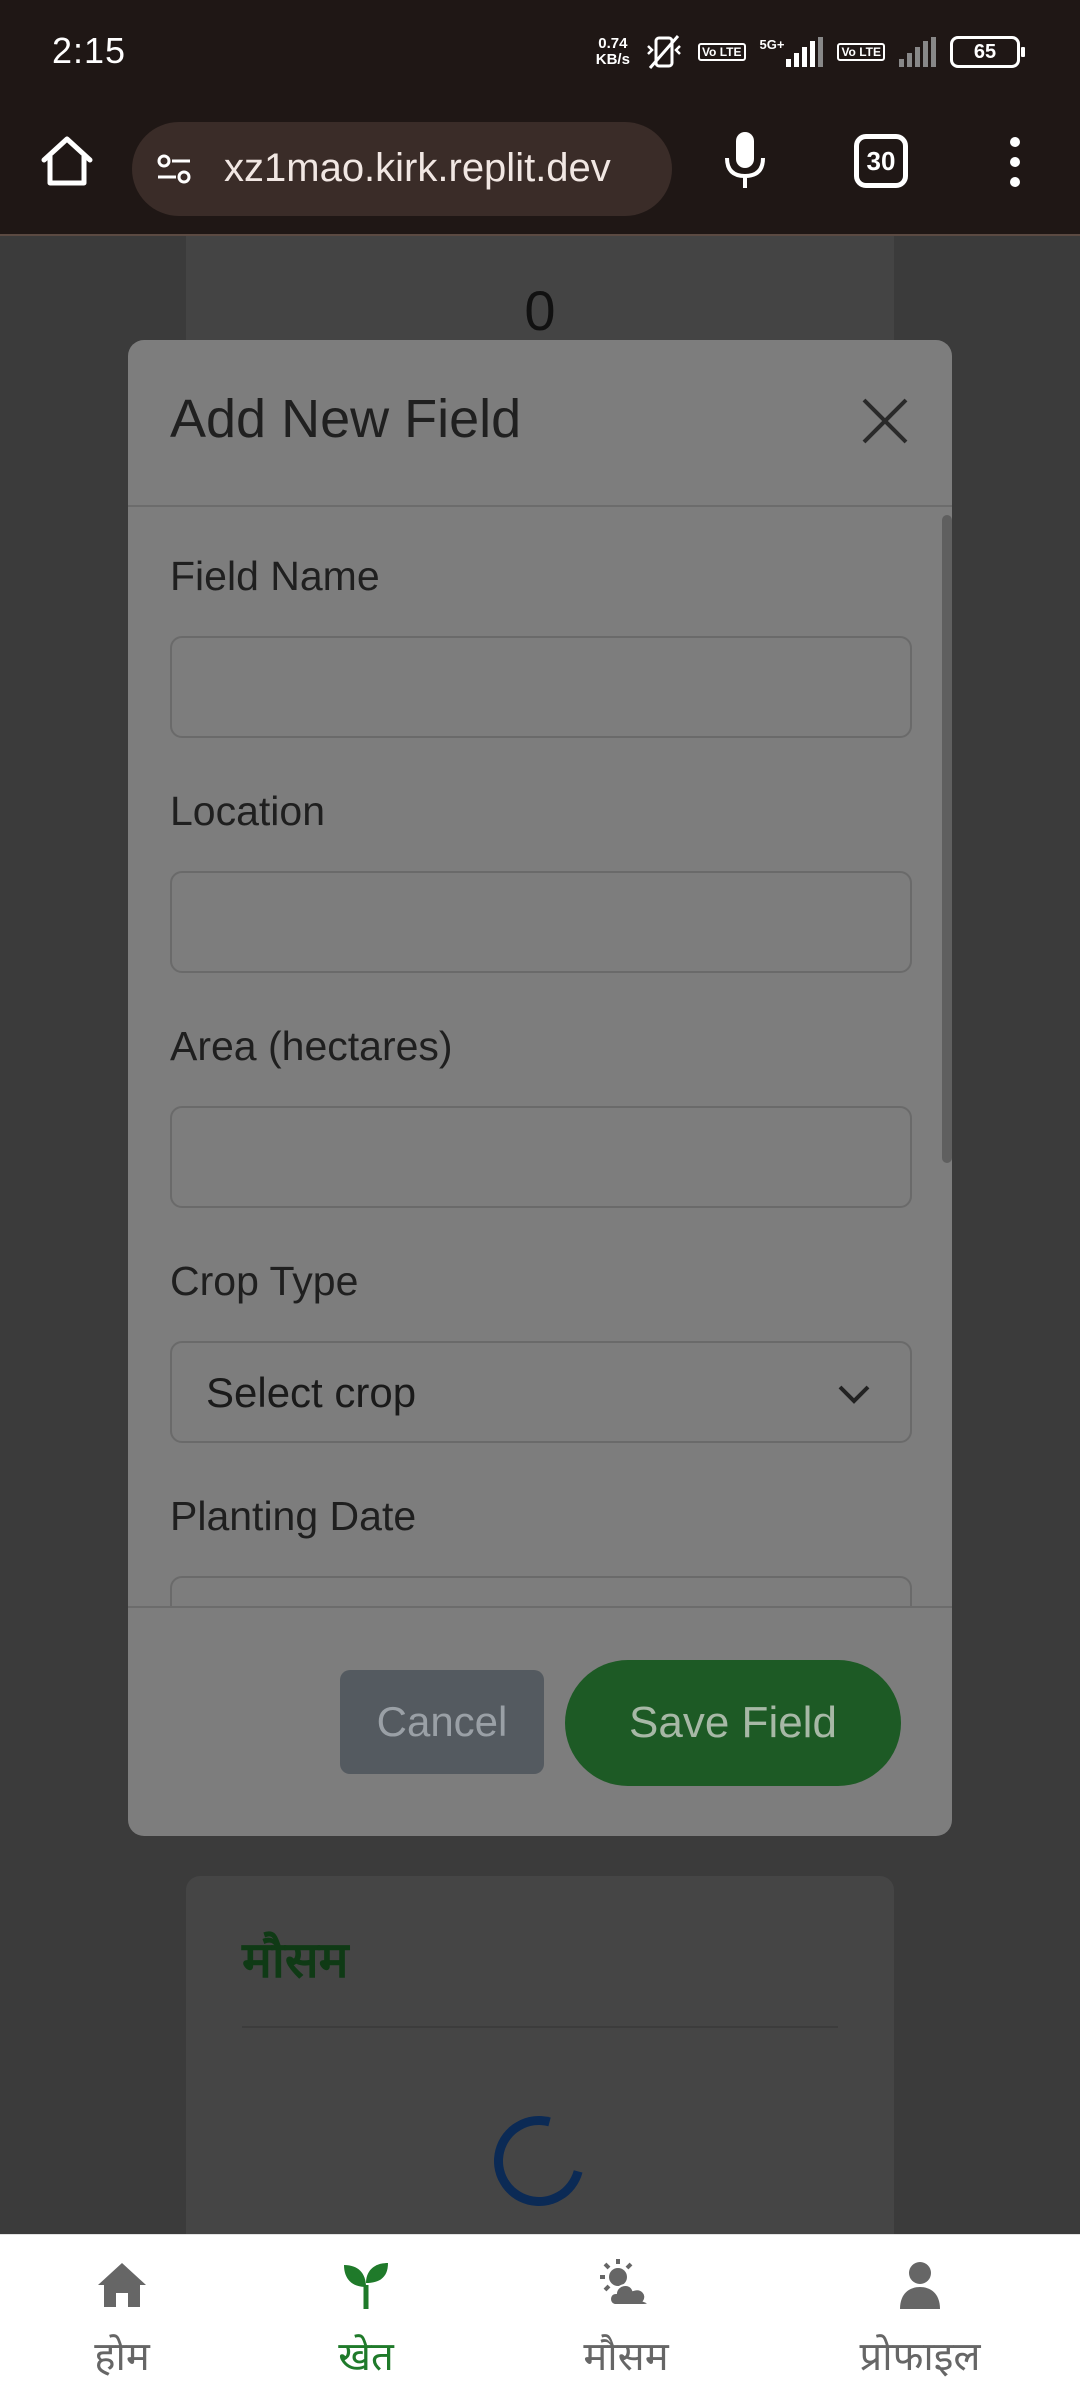 The height and width of the screenshot is (2400, 1080). I want to click on planting-date-input, so click(541, 1591).